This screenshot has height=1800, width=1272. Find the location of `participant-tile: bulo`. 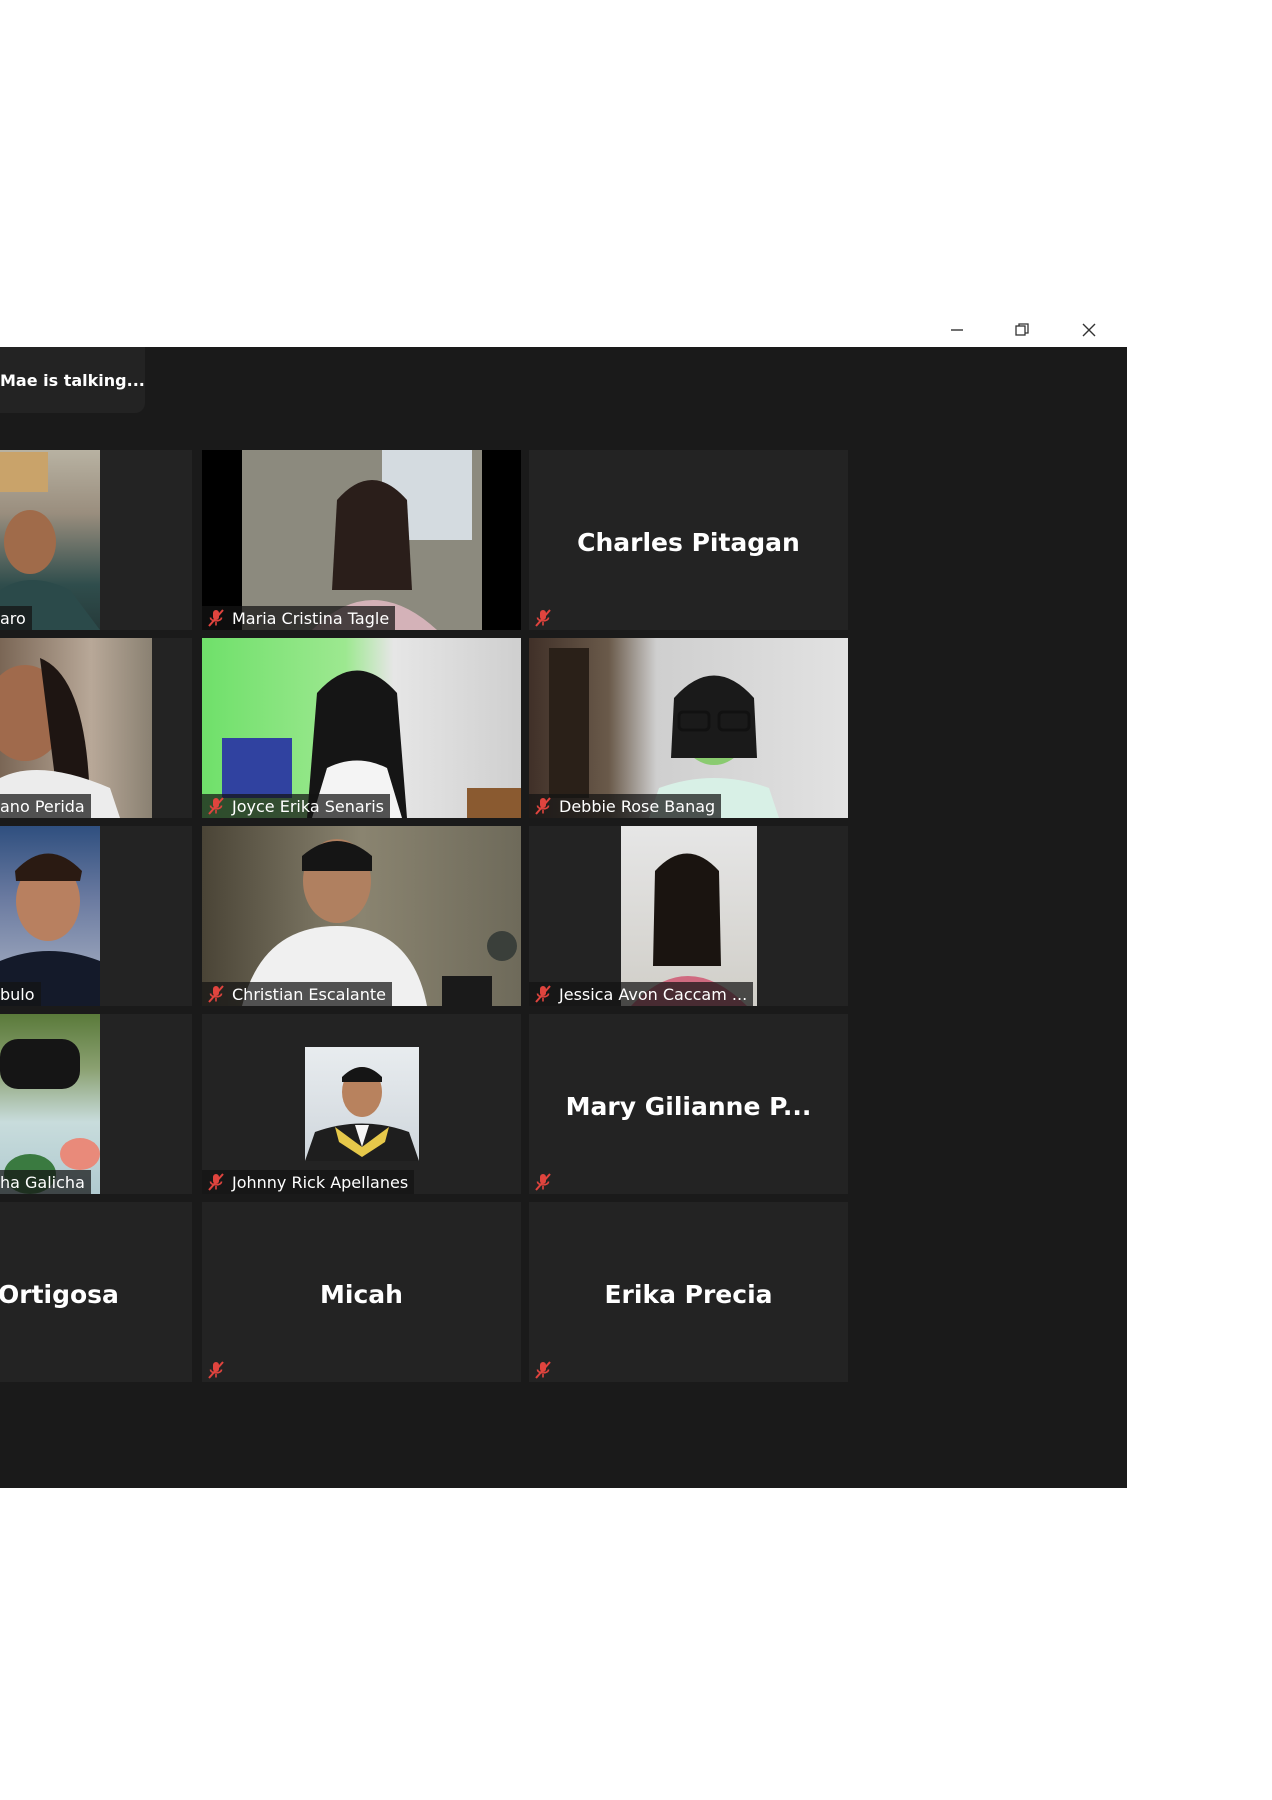

participant-tile: bulo is located at coordinates (96, 916).